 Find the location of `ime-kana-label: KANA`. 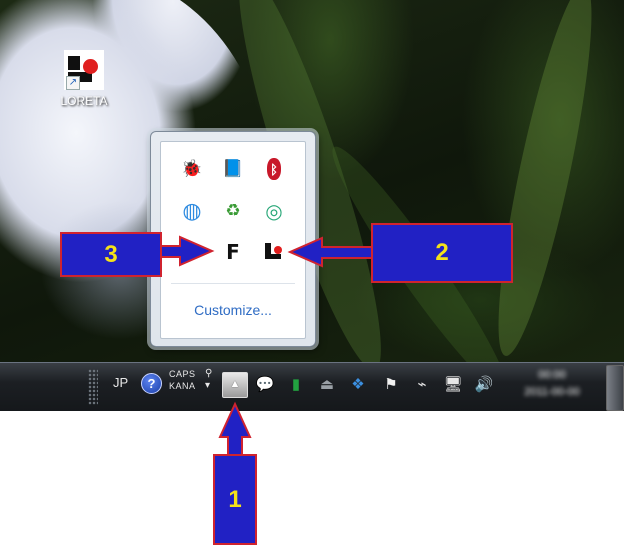

ime-kana-label: KANA is located at coordinates (182, 386).